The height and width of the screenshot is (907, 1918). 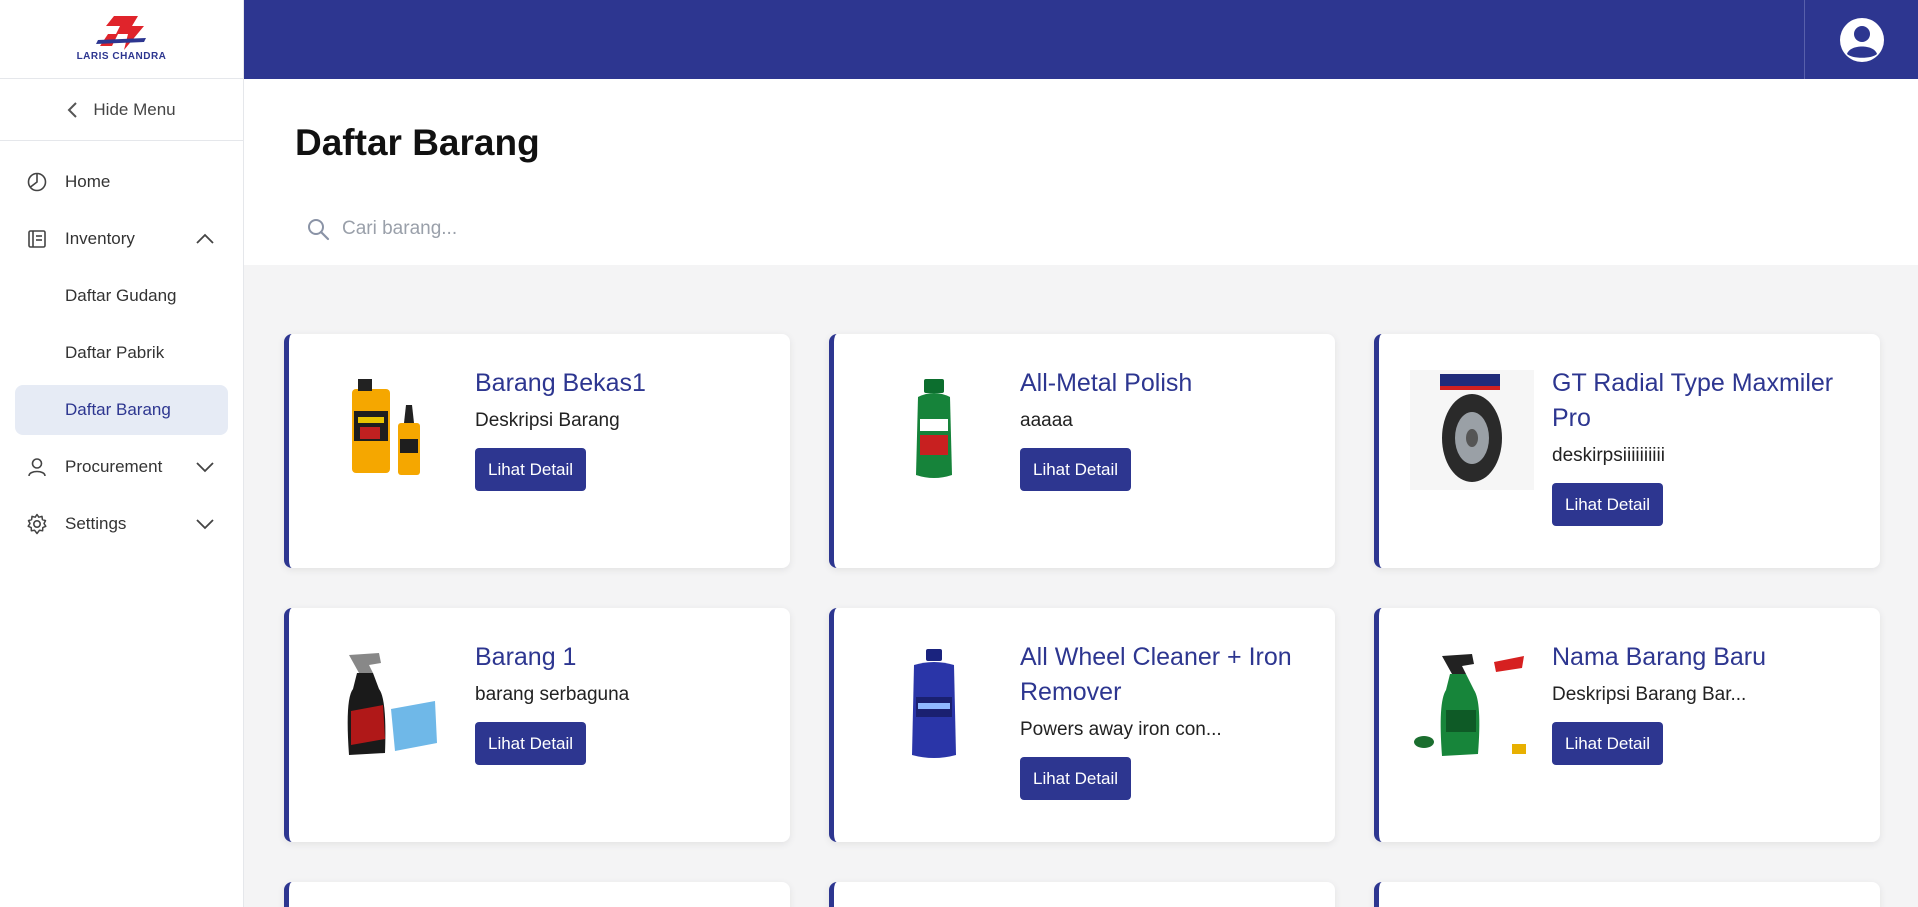 I want to click on sidebar-item-label: Settings, so click(x=96, y=523).